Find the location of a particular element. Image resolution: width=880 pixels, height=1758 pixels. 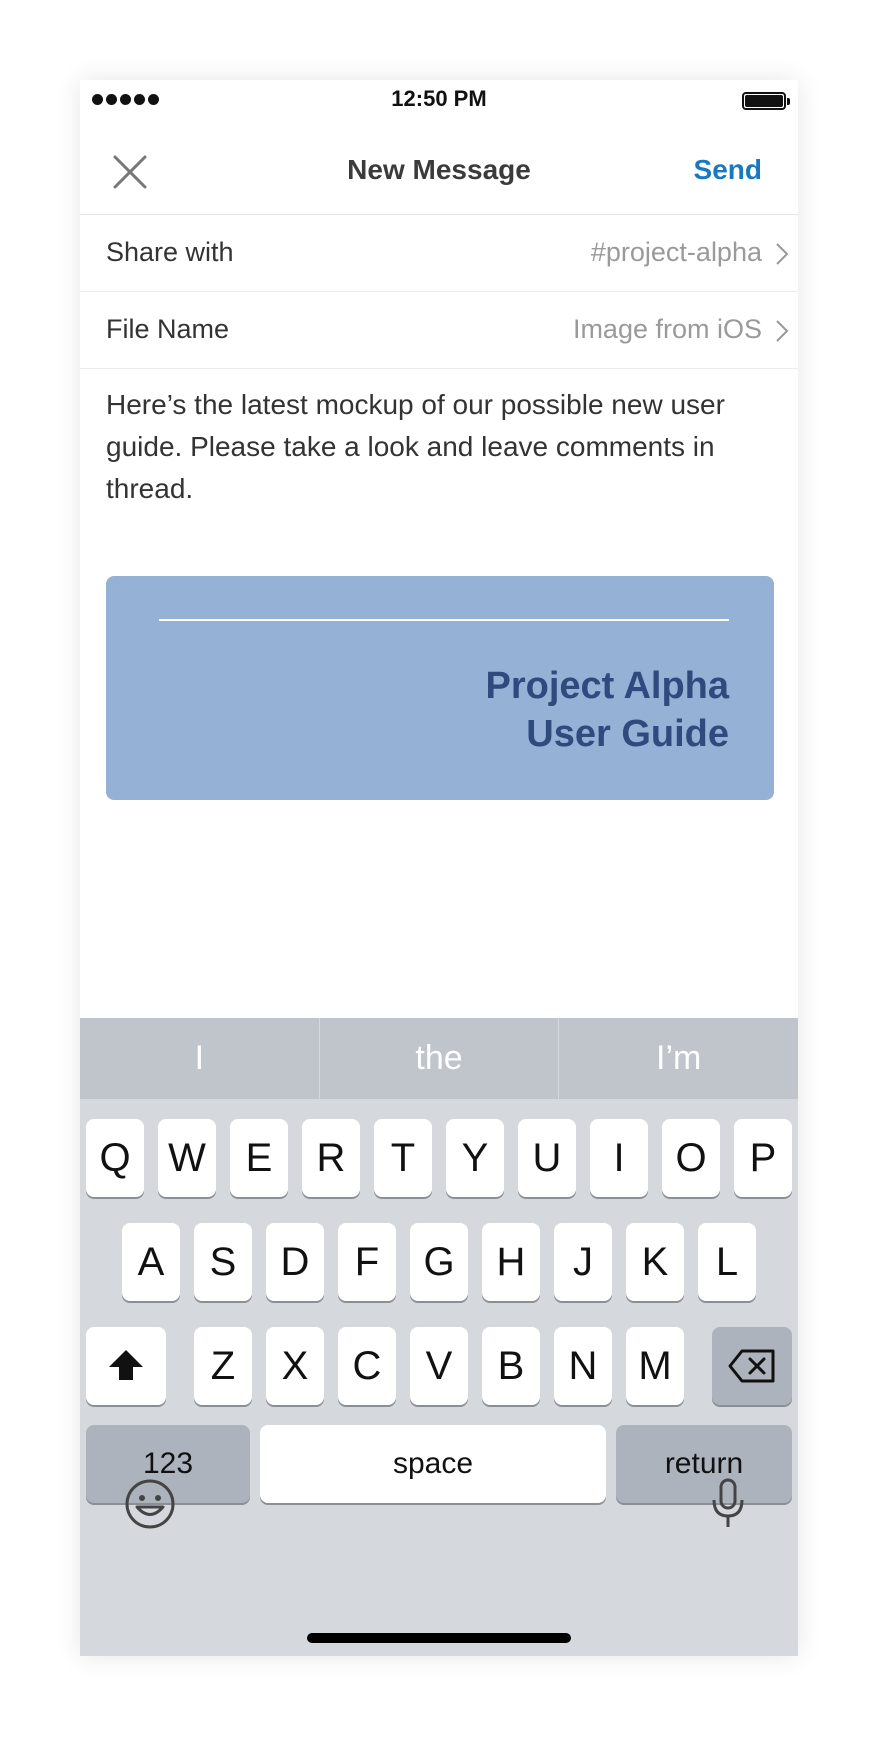

attachment-title-line2: User Guide is located at coordinates (627, 734).